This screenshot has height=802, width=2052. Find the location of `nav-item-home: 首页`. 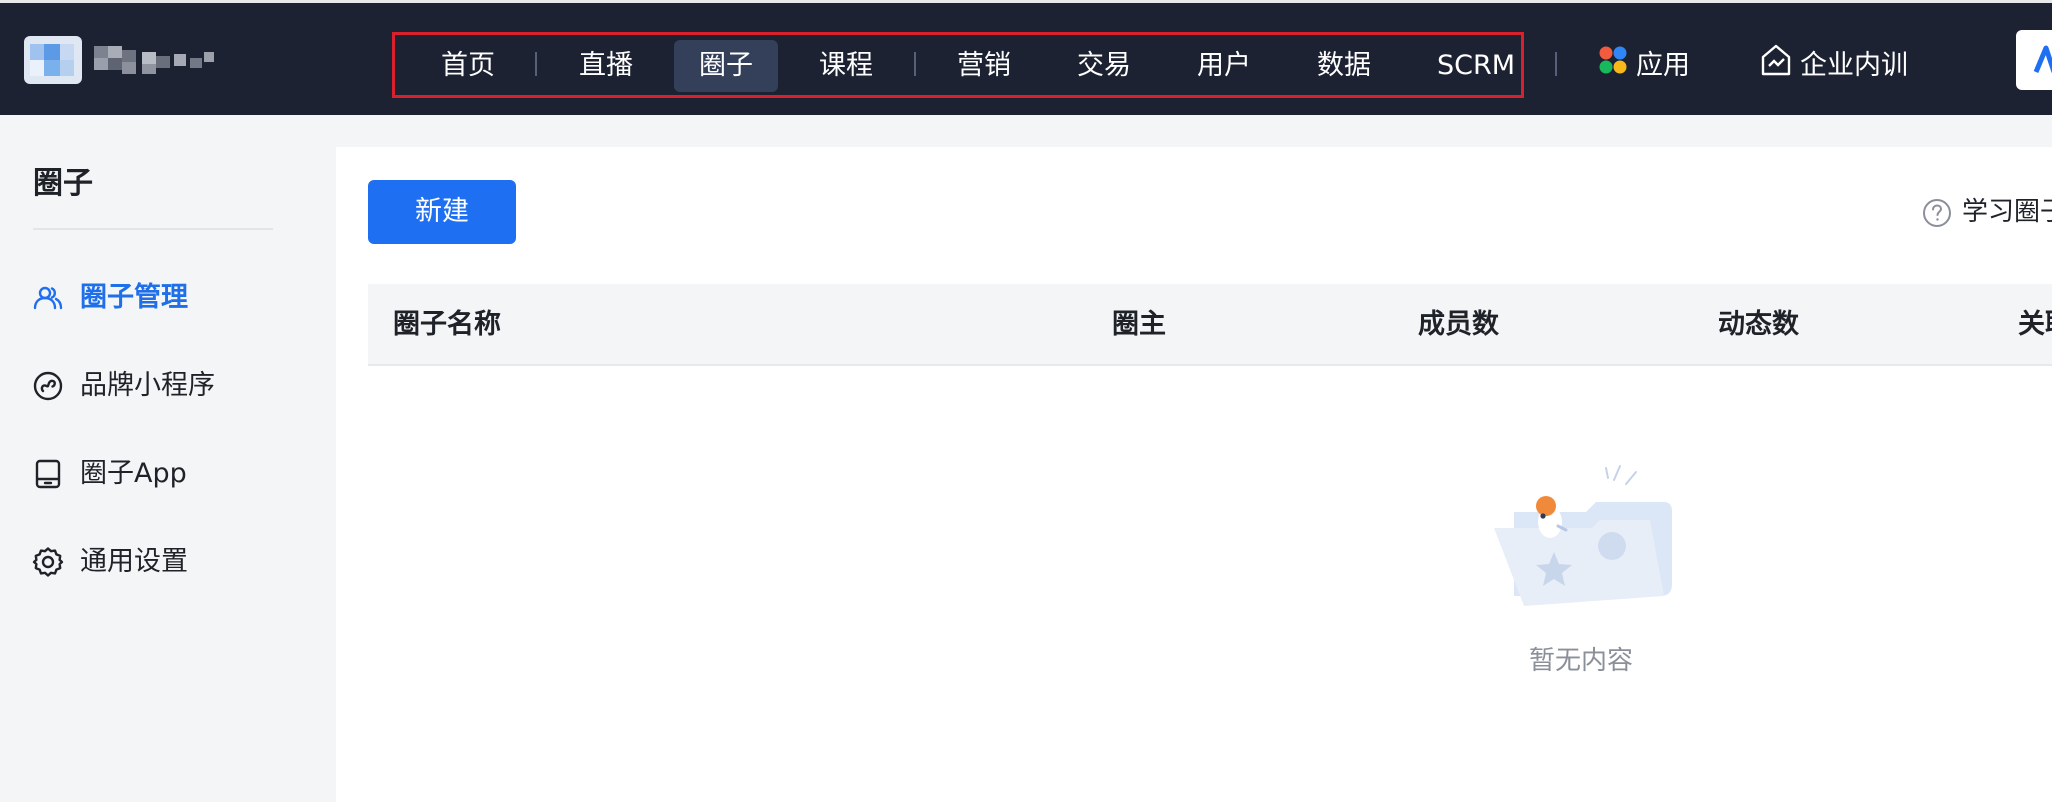

nav-item-home: 首页 is located at coordinates (468, 66).